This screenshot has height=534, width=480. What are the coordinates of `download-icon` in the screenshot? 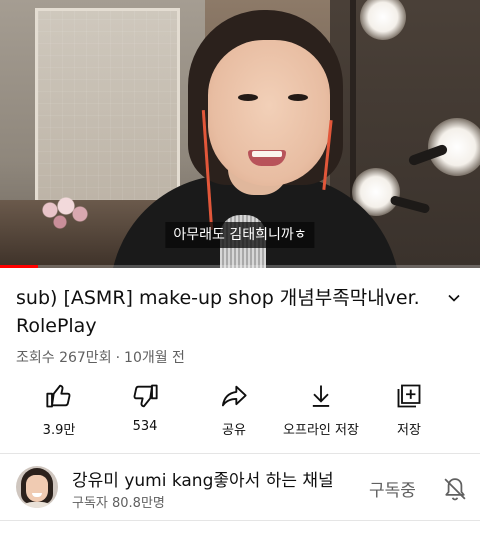 It's located at (321, 396).